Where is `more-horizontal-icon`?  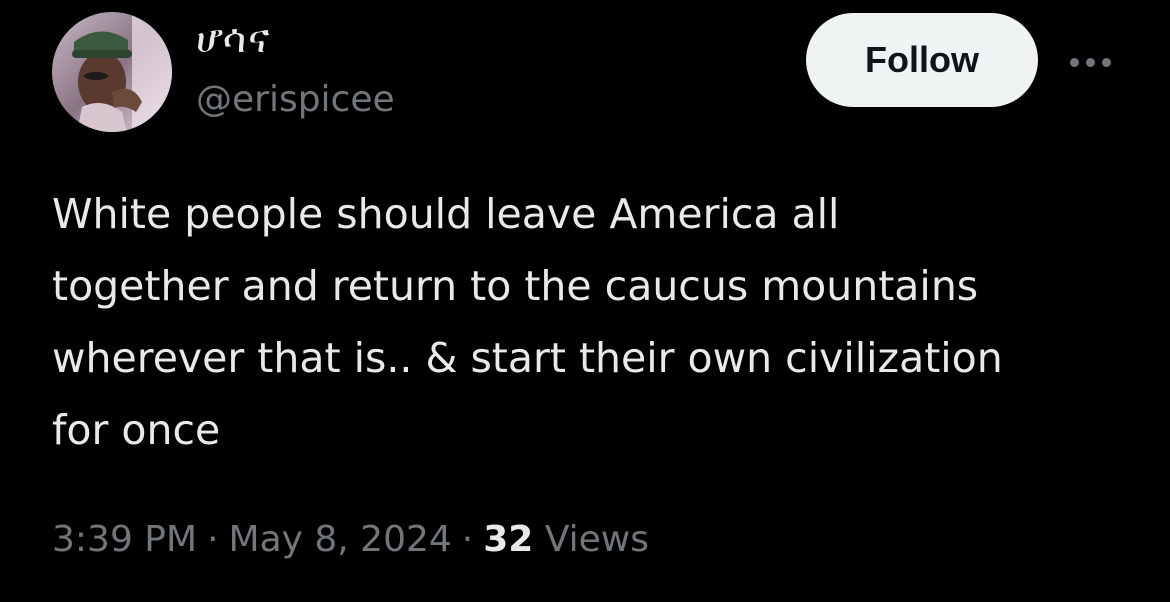
more-horizontal-icon is located at coordinates (1090, 62).